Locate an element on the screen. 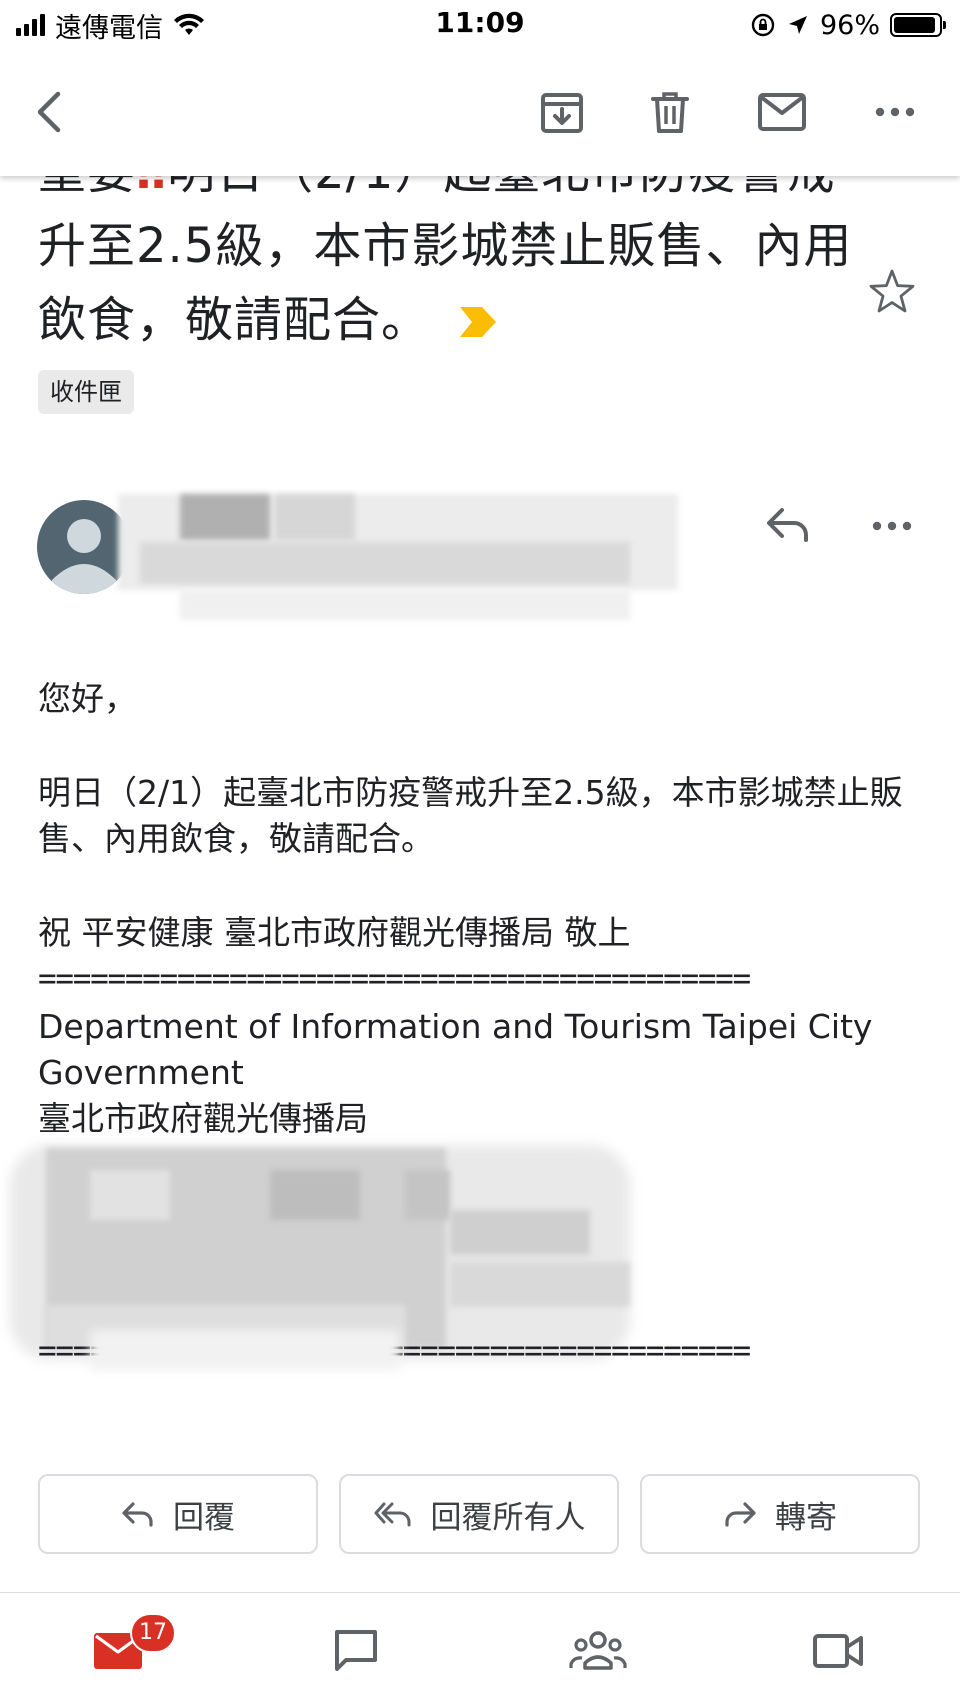  mail-icon is located at coordinates (782, 112).